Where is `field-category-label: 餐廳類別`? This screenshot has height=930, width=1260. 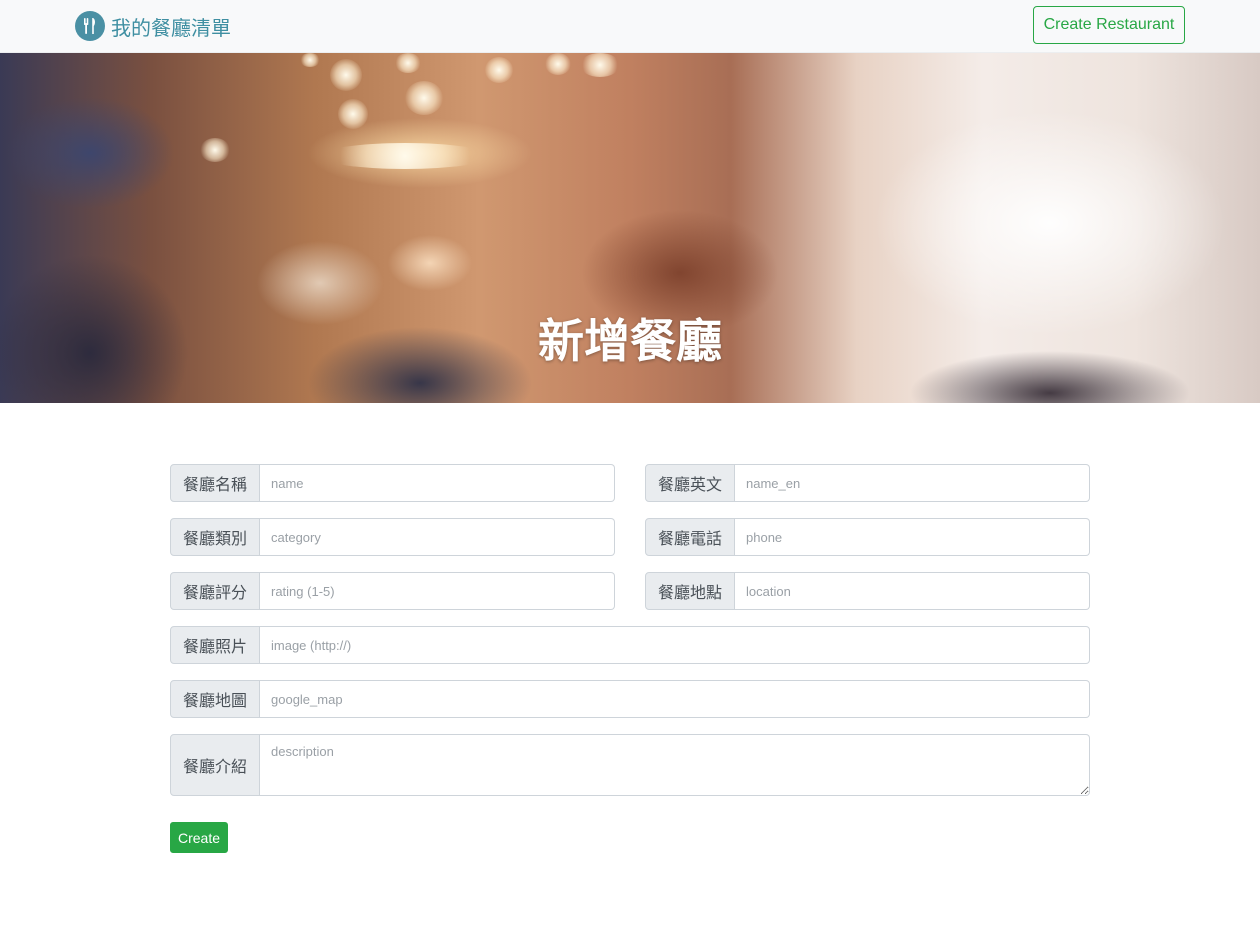 field-category-label: 餐廳類別 is located at coordinates (215, 537).